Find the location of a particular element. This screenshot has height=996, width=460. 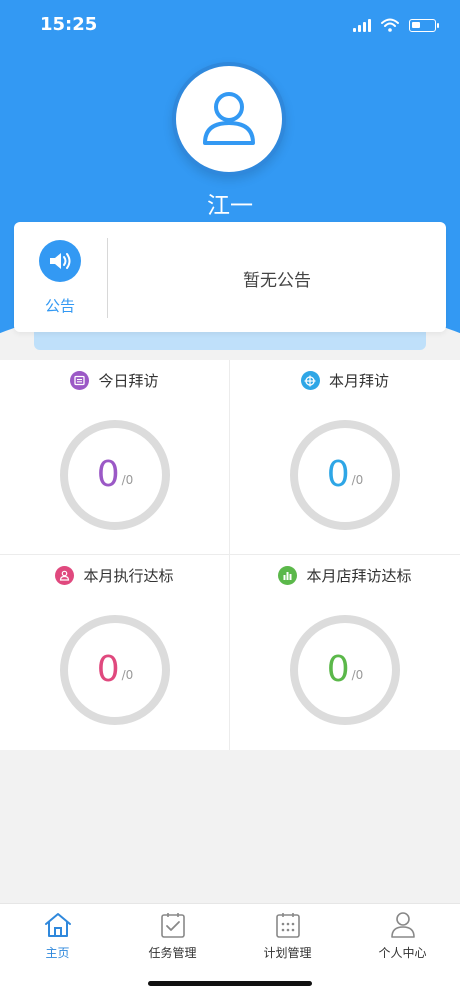

tab-label: 计划管理 is located at coordinates (287, 953).